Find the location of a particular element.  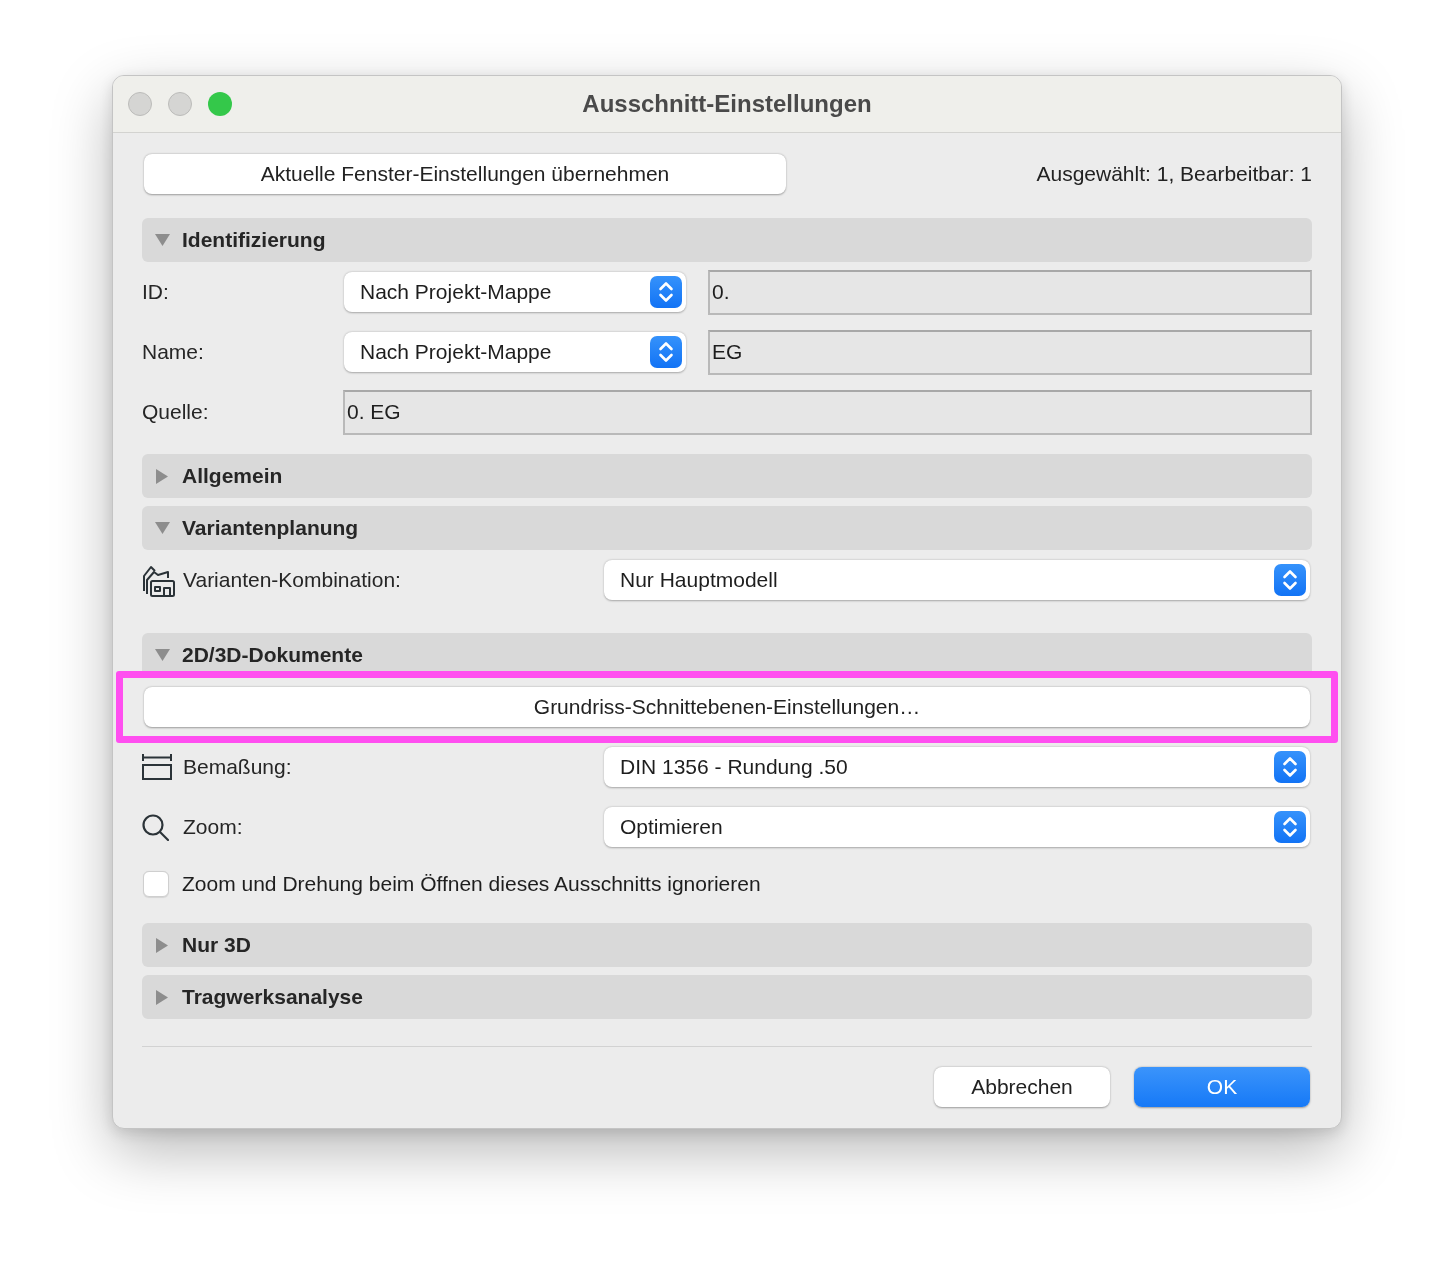

section-header: Allgemein is located at coordinates (727, 476).